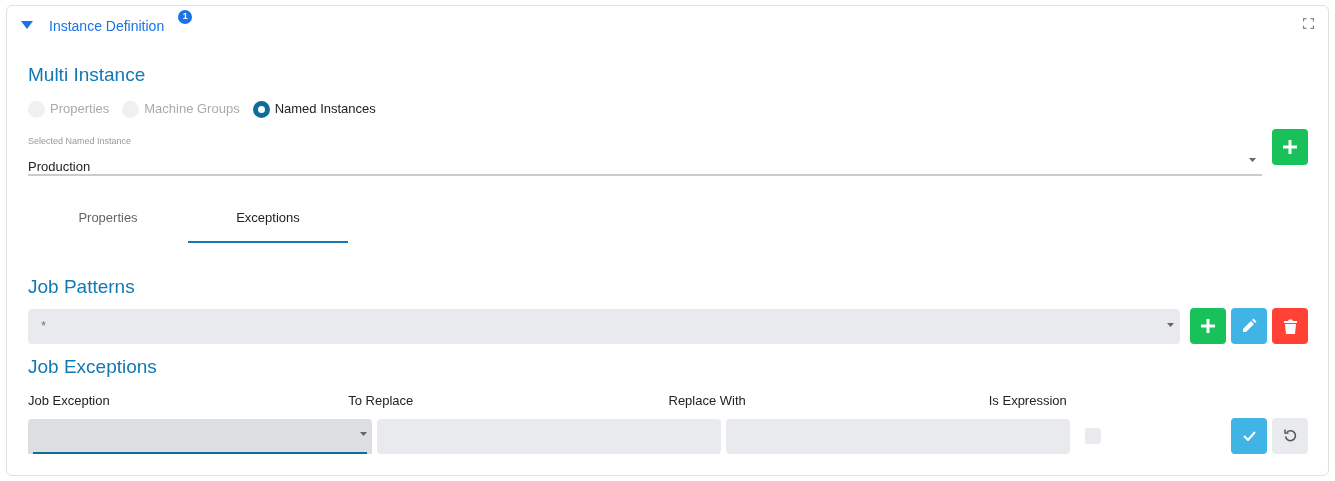 Image resolution: width=1335 pixels, height=481 pixels. What do you see at coordinates (1308, 23) in the screenshot?
I see `fullscreen-icon` at bounding box center [1308, 23].